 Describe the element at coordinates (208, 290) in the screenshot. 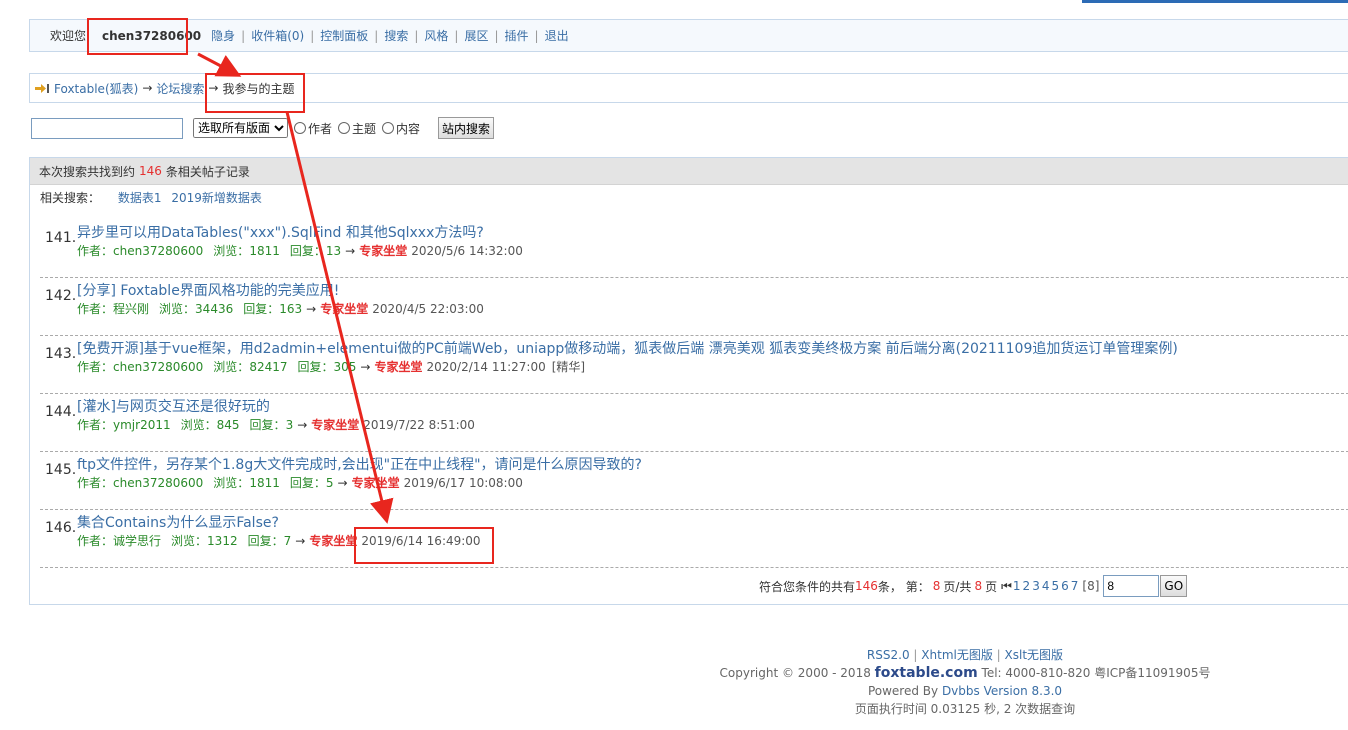

I see `result-title-link: [分享] Foxtable界面风格功能的完美应用!` at that location.